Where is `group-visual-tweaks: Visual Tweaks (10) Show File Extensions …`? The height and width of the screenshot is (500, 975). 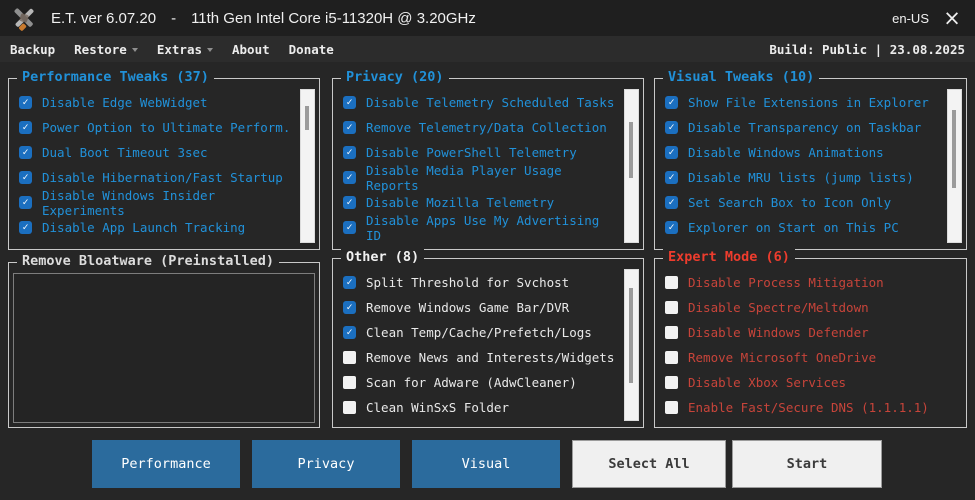 group-visual-tweaks: Visual Tweaks (10) Show File Extensions … is located at coordinates (810, 159).